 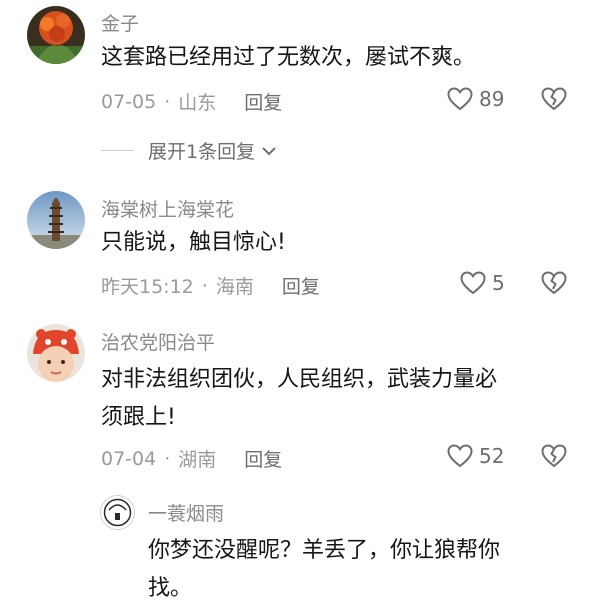 I want to click on reply-text: 你梦还没醒呢？羊丢了，你让狼帮你 找。, so click(x=358, y=570).